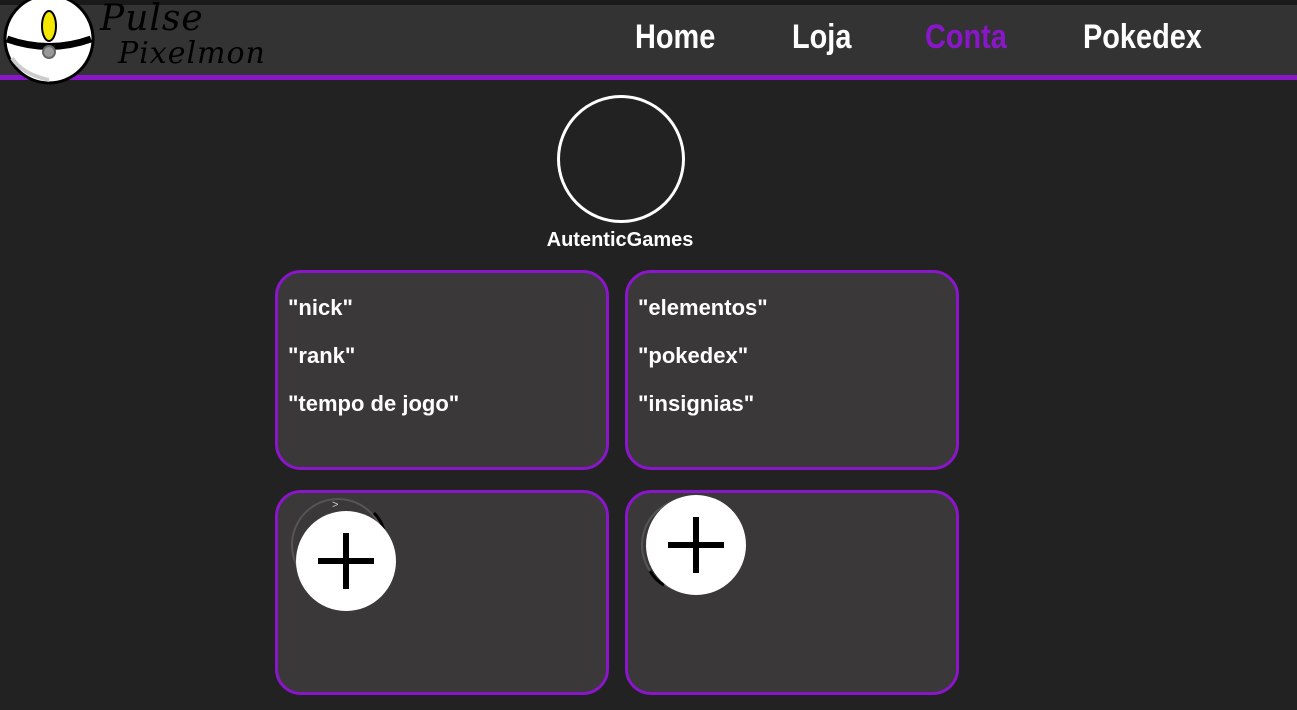 The image size is (1297, 710). What do you see at coordinates (442, 370) in the screenshot?
I see `player-info-card: "nick" "rank" "tempo de jogo"` at bounding box center [442, 370].